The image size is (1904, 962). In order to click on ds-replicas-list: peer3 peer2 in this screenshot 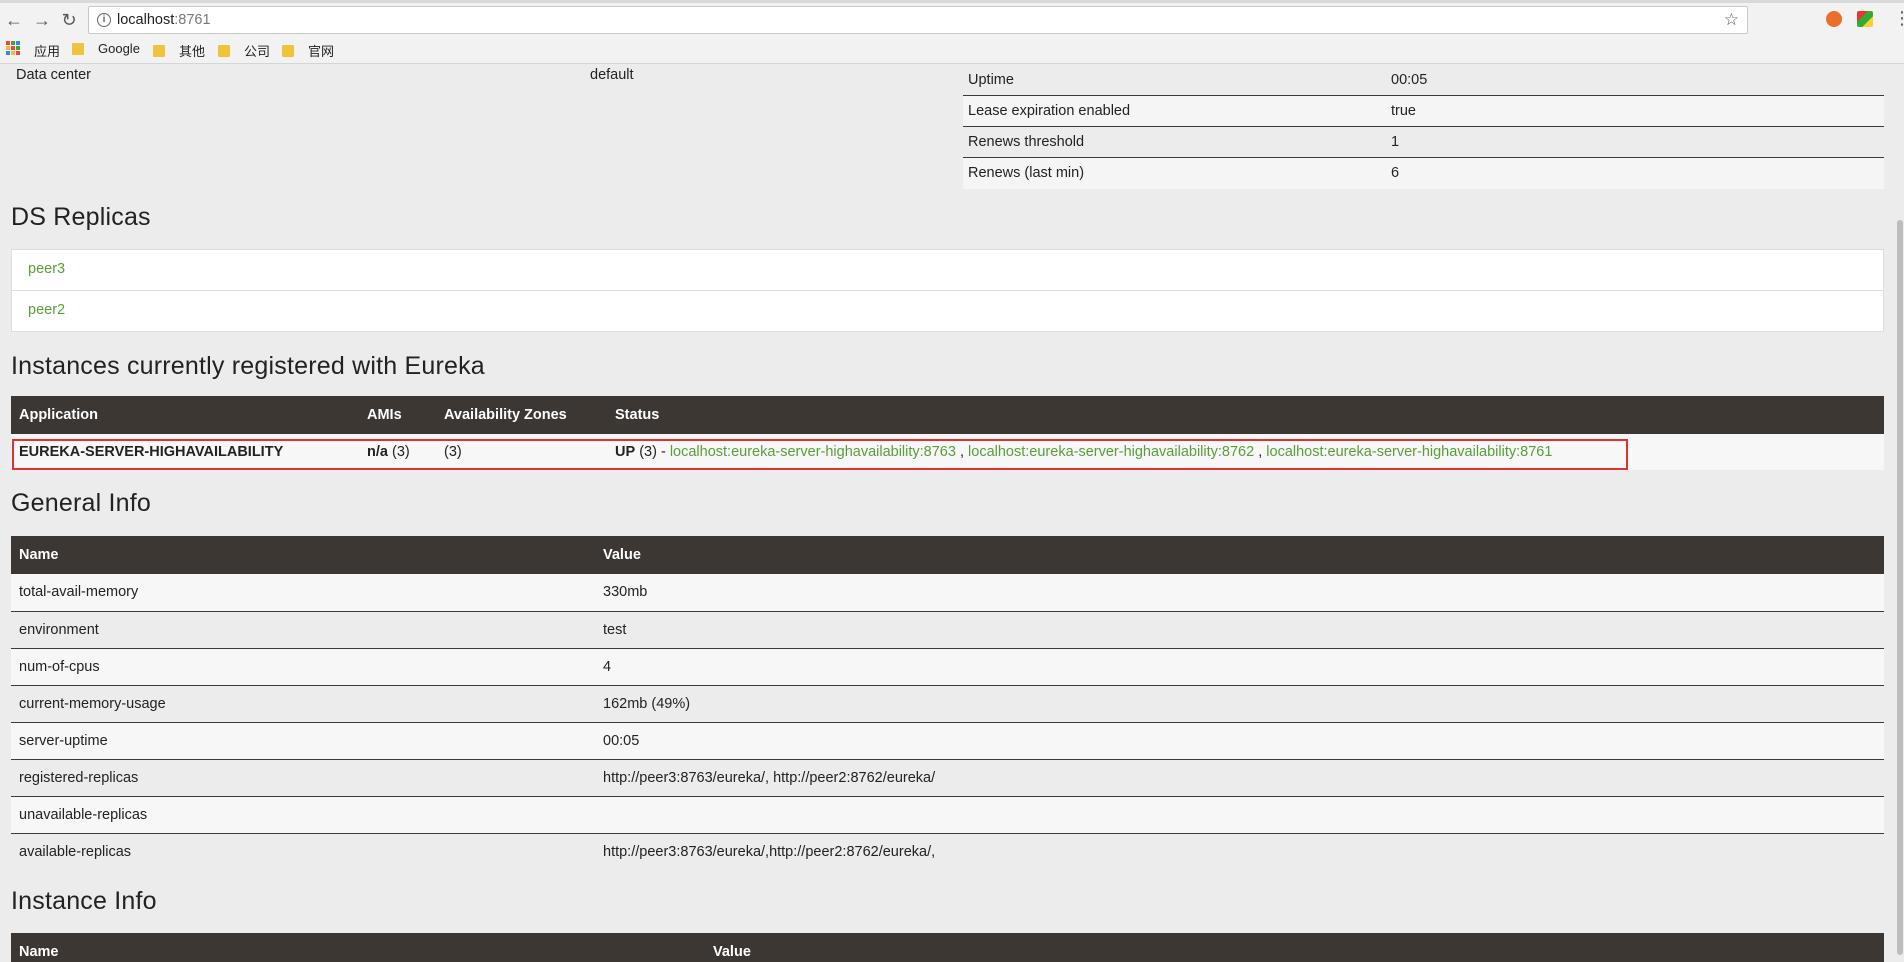, I will do `click(947, 290)`.